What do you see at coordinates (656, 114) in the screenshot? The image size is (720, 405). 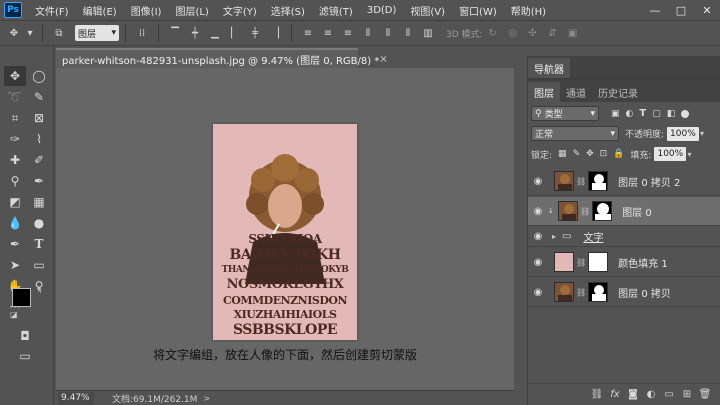 I see `filter-shape-icon: ▢` at bounding box center [656, 114].